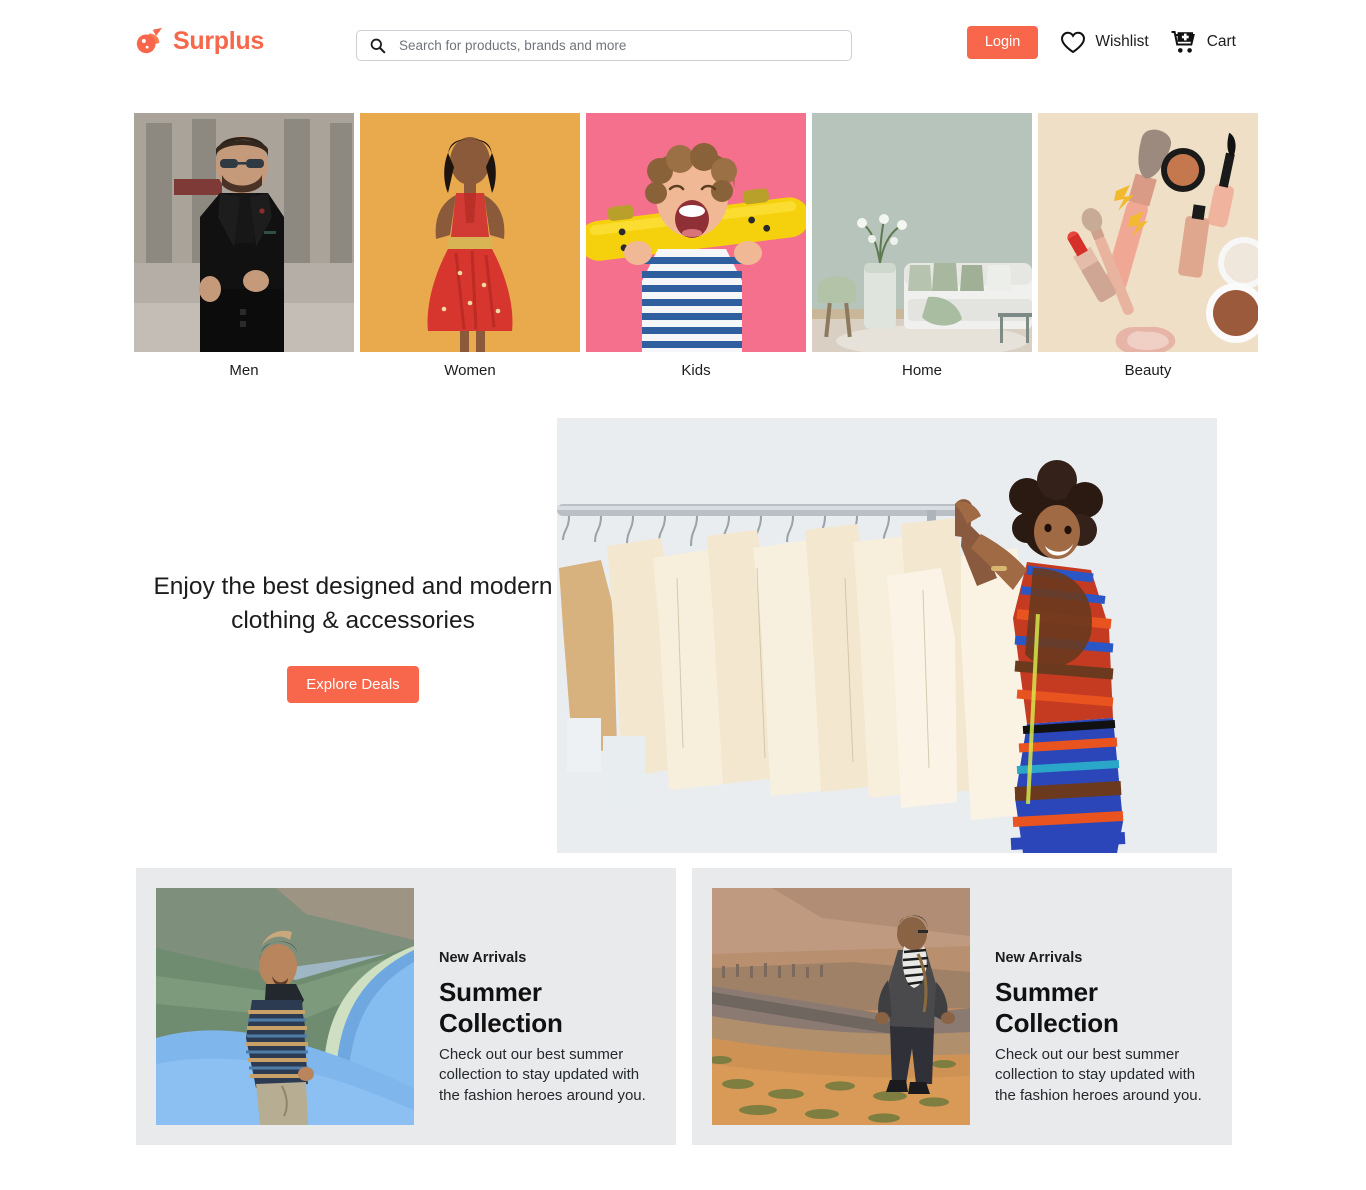  I want to click on search-input, so click(614, 45).